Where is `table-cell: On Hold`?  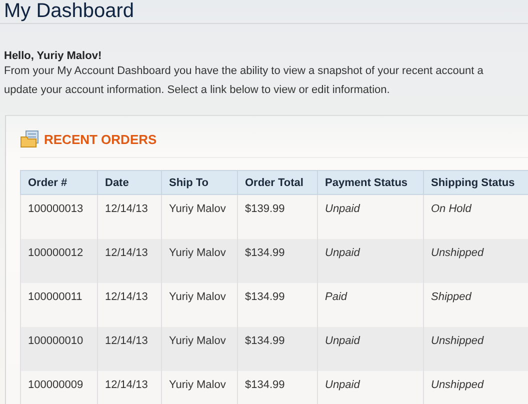 table-cell: On Hold is located at coordinates (476, 216).